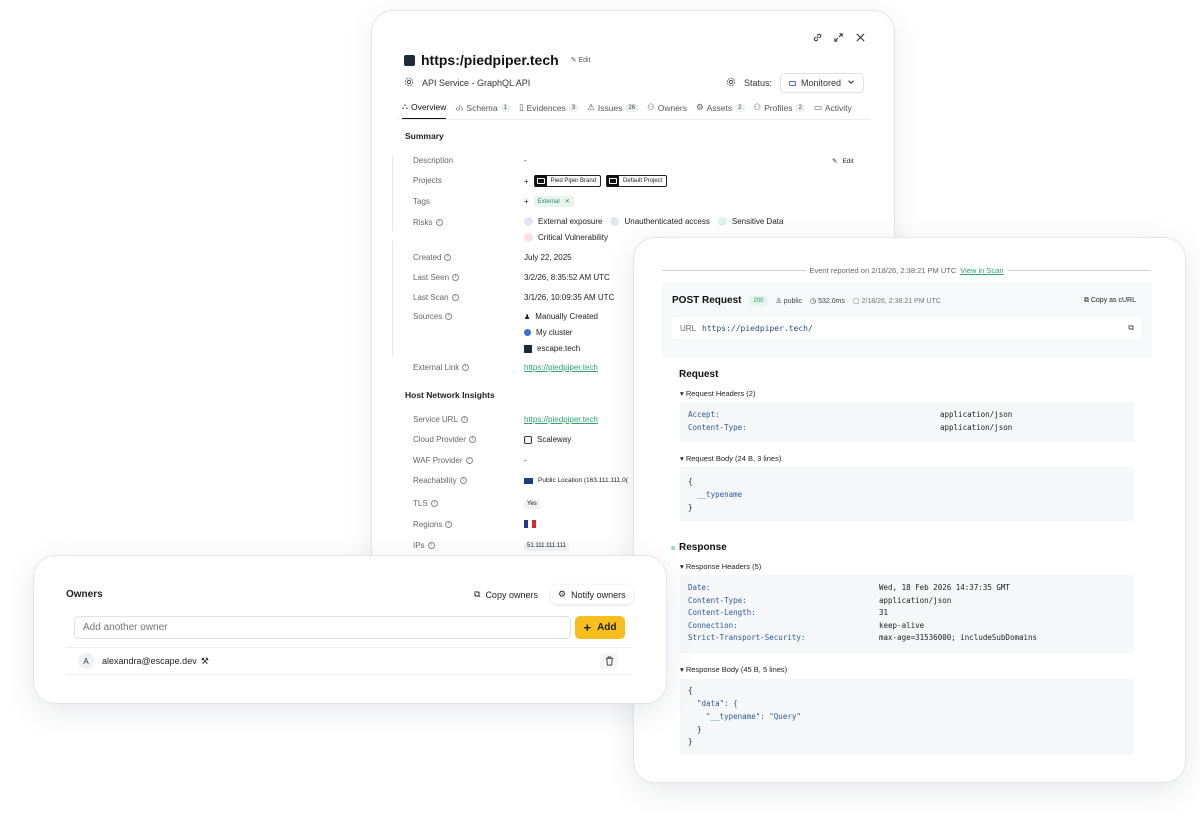 This screenshot has width=1200, height=821. Describe the element at coordinates (561, 367) in the screenshot. I see `external-link: https://piedpiper.tech` at that location.